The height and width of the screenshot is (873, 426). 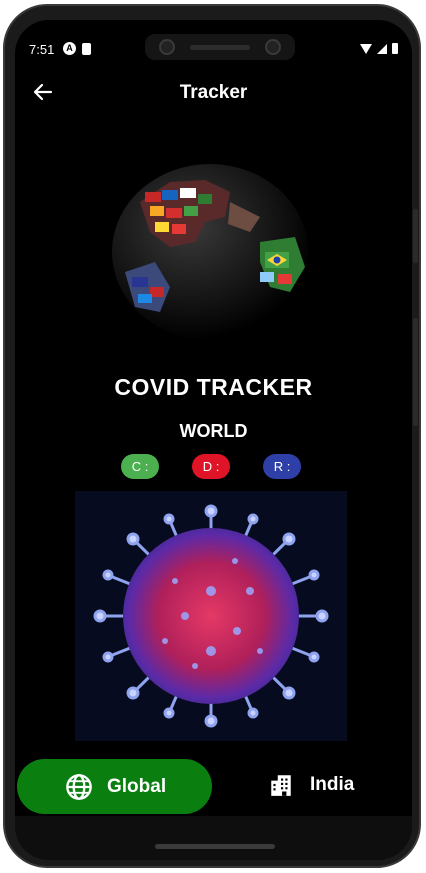 I want to click on nav-item-india: India, so click(x=311, y=785).